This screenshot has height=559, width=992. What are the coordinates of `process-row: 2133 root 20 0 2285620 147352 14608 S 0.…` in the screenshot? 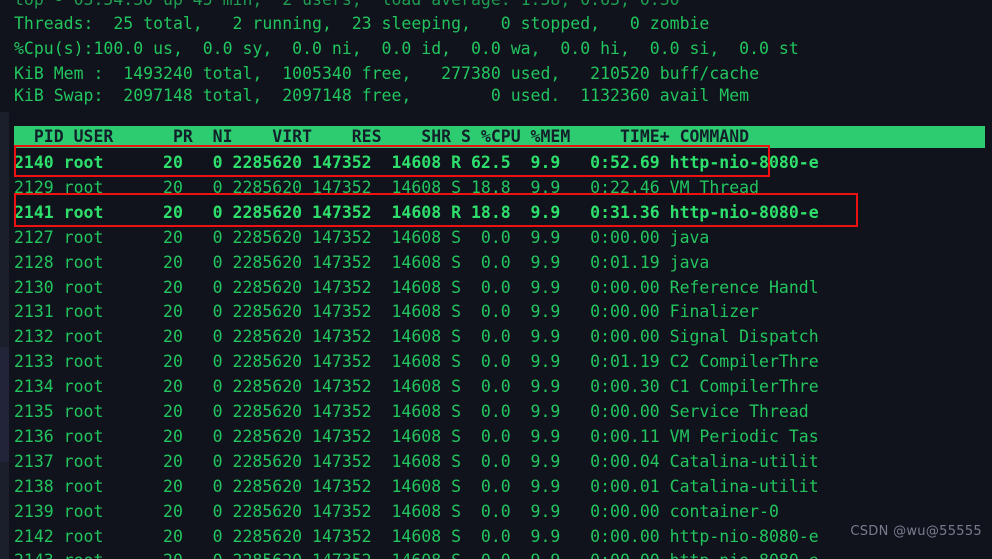 It's located at (416, 361).